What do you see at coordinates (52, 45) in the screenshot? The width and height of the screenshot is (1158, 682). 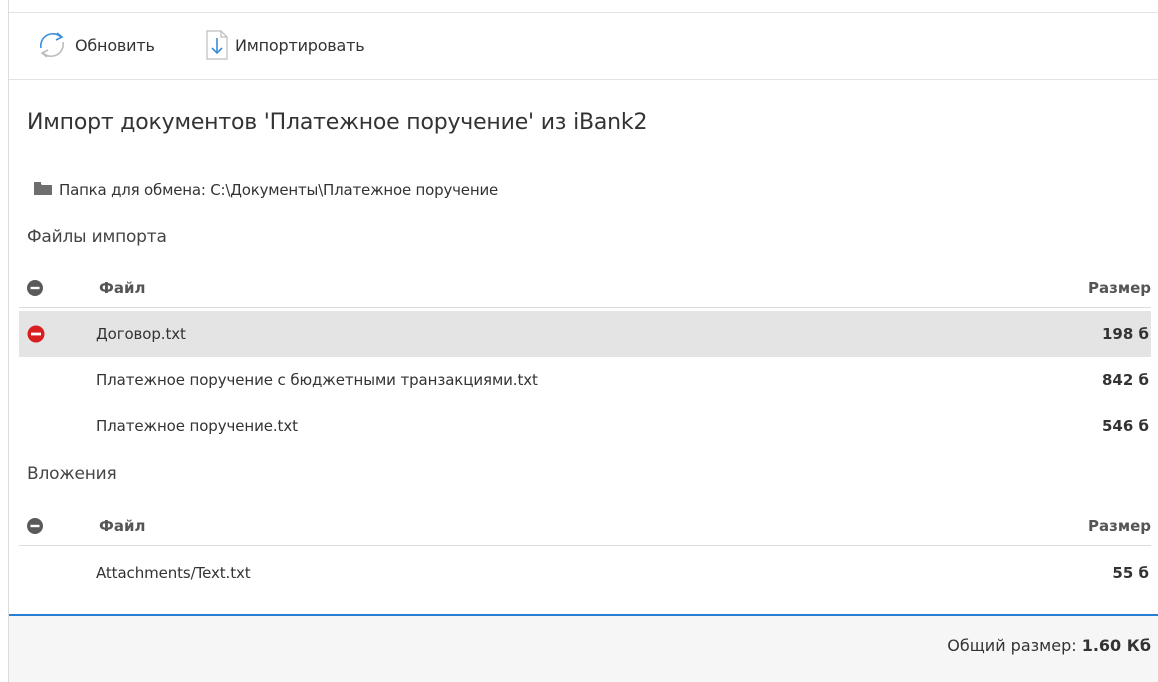 I see `refresh-icon` at bounding box center [52, 45].